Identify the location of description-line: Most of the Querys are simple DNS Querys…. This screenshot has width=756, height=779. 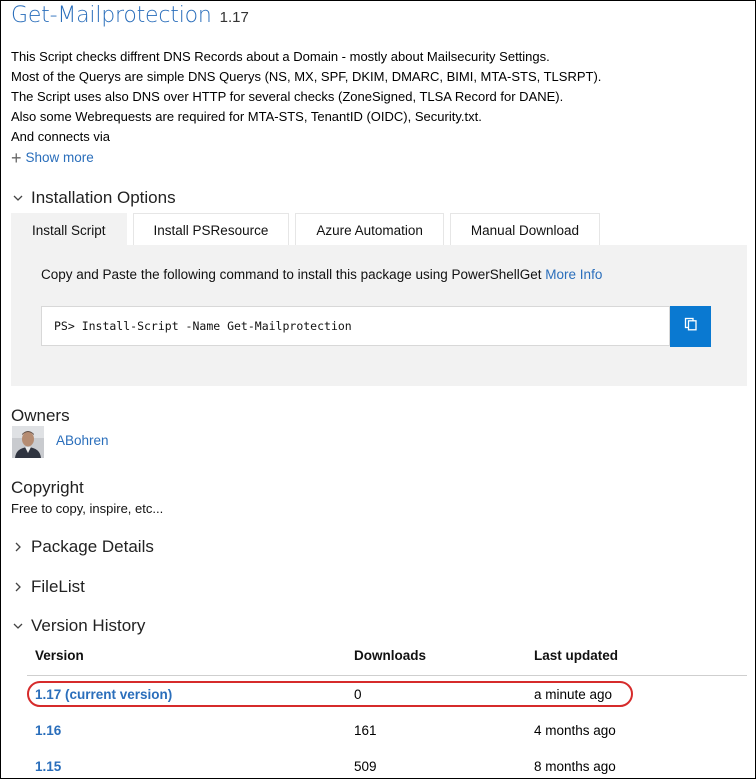
(306, 76).